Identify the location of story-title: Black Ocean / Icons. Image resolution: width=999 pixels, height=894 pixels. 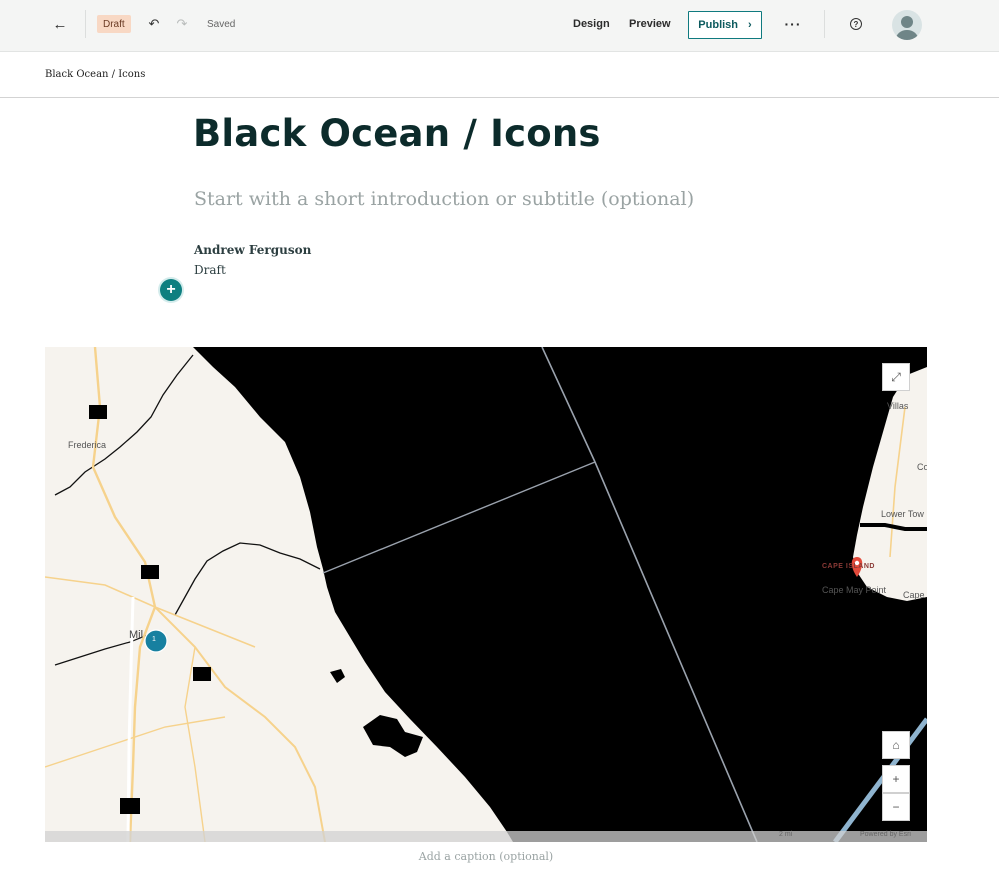
(397, 133).